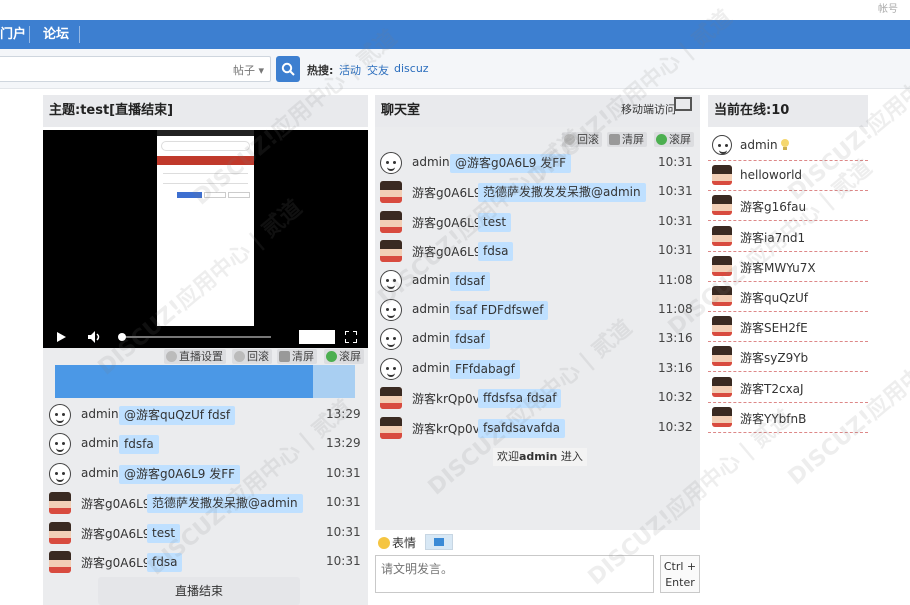  I want to click on online-user-item: 游客quQzUf, so click(788, 297).